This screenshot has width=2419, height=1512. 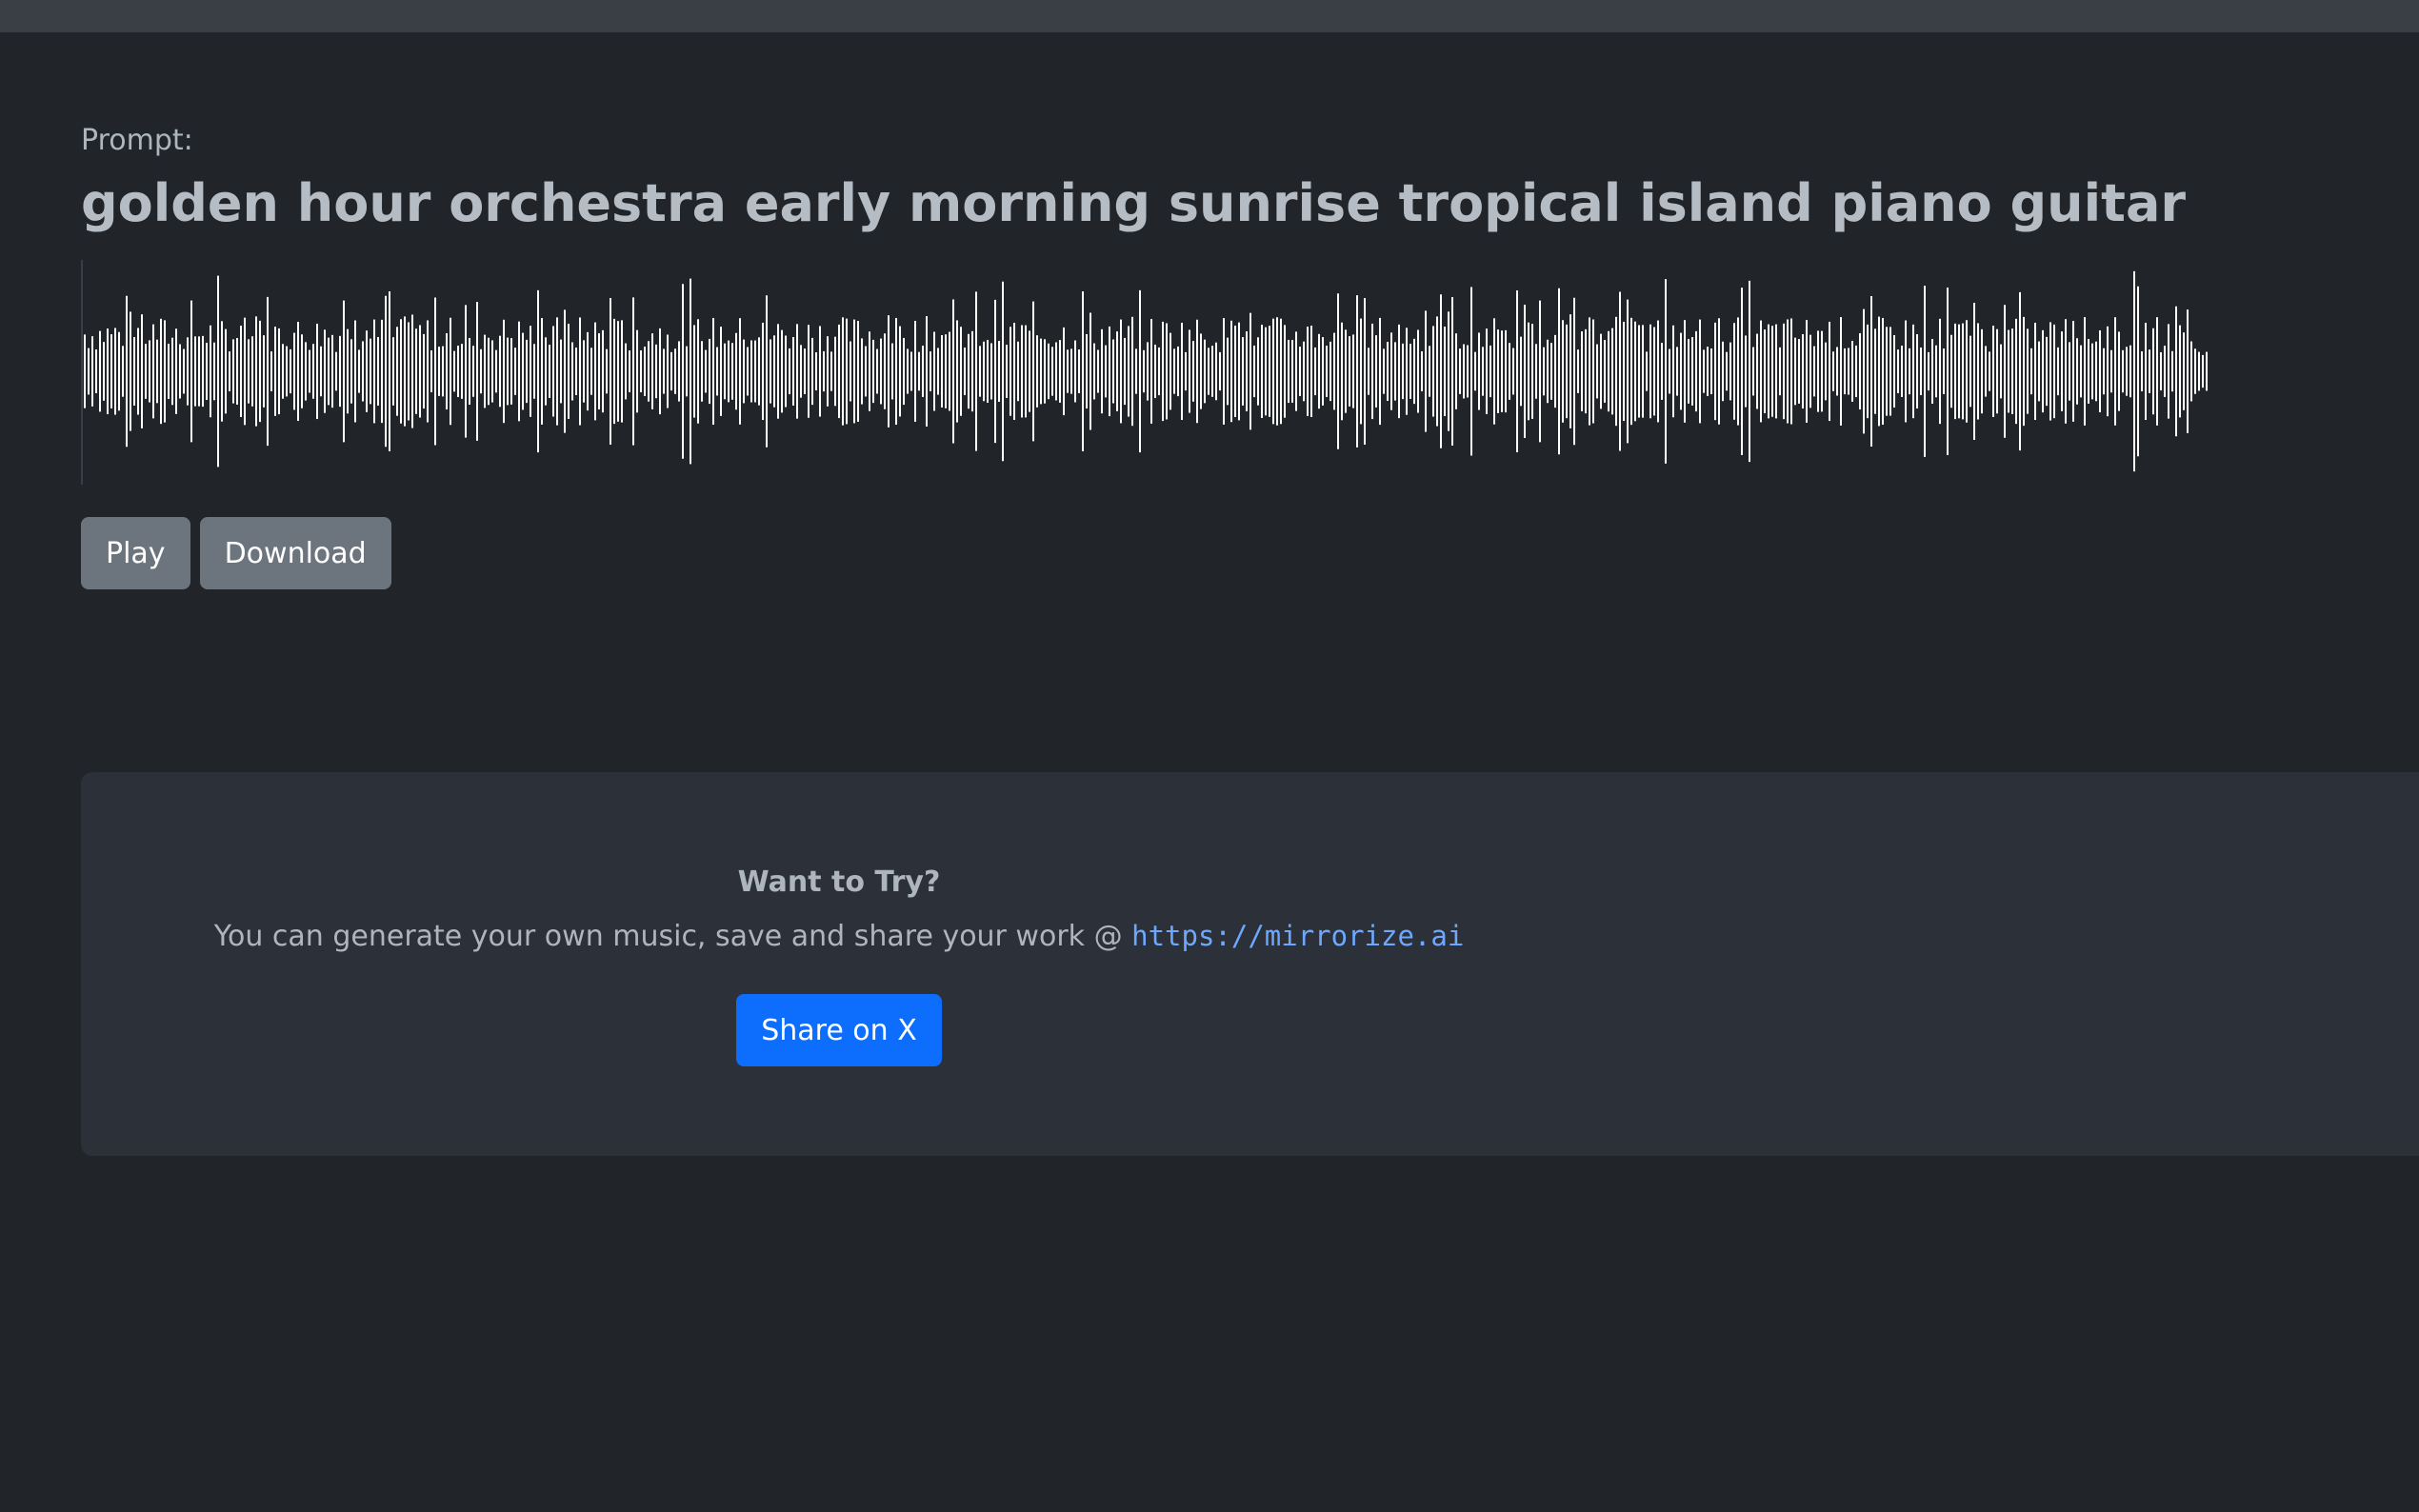 What do you see at coordinates (137, 140) in the screenshot?
I see `prompt-label: Prompt:` at bounding box center [137, 140].